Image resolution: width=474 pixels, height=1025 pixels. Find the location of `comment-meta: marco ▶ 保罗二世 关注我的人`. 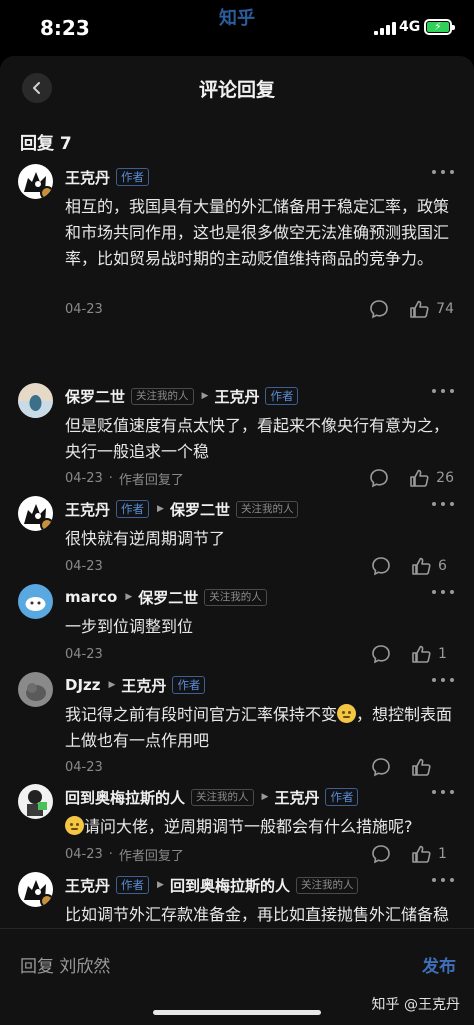

comment-meta: marco ▶ 保罗二世 关注我的人 is located at coordinates (166, 597).